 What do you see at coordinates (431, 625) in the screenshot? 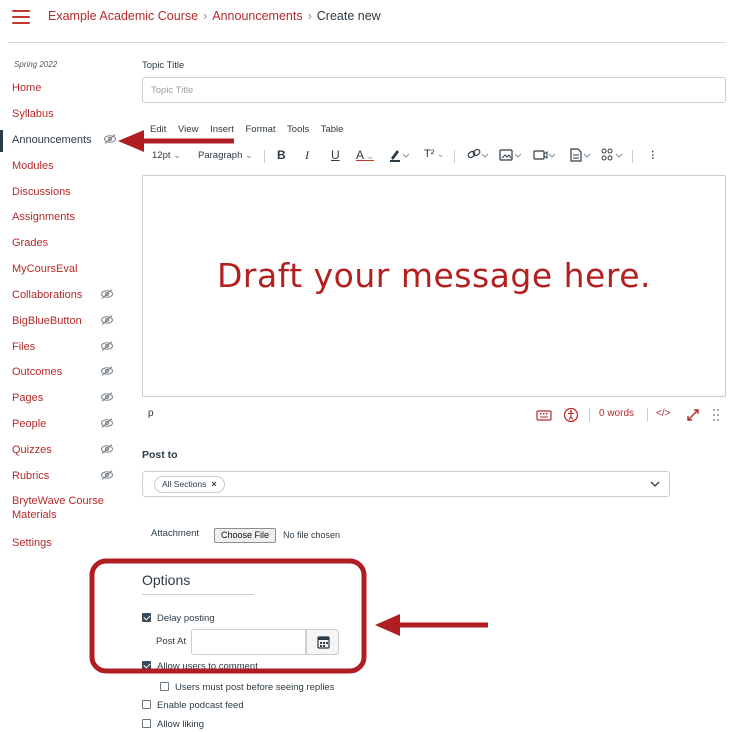
I see `annotation-arrow-options` at bounding box center [431, 625].